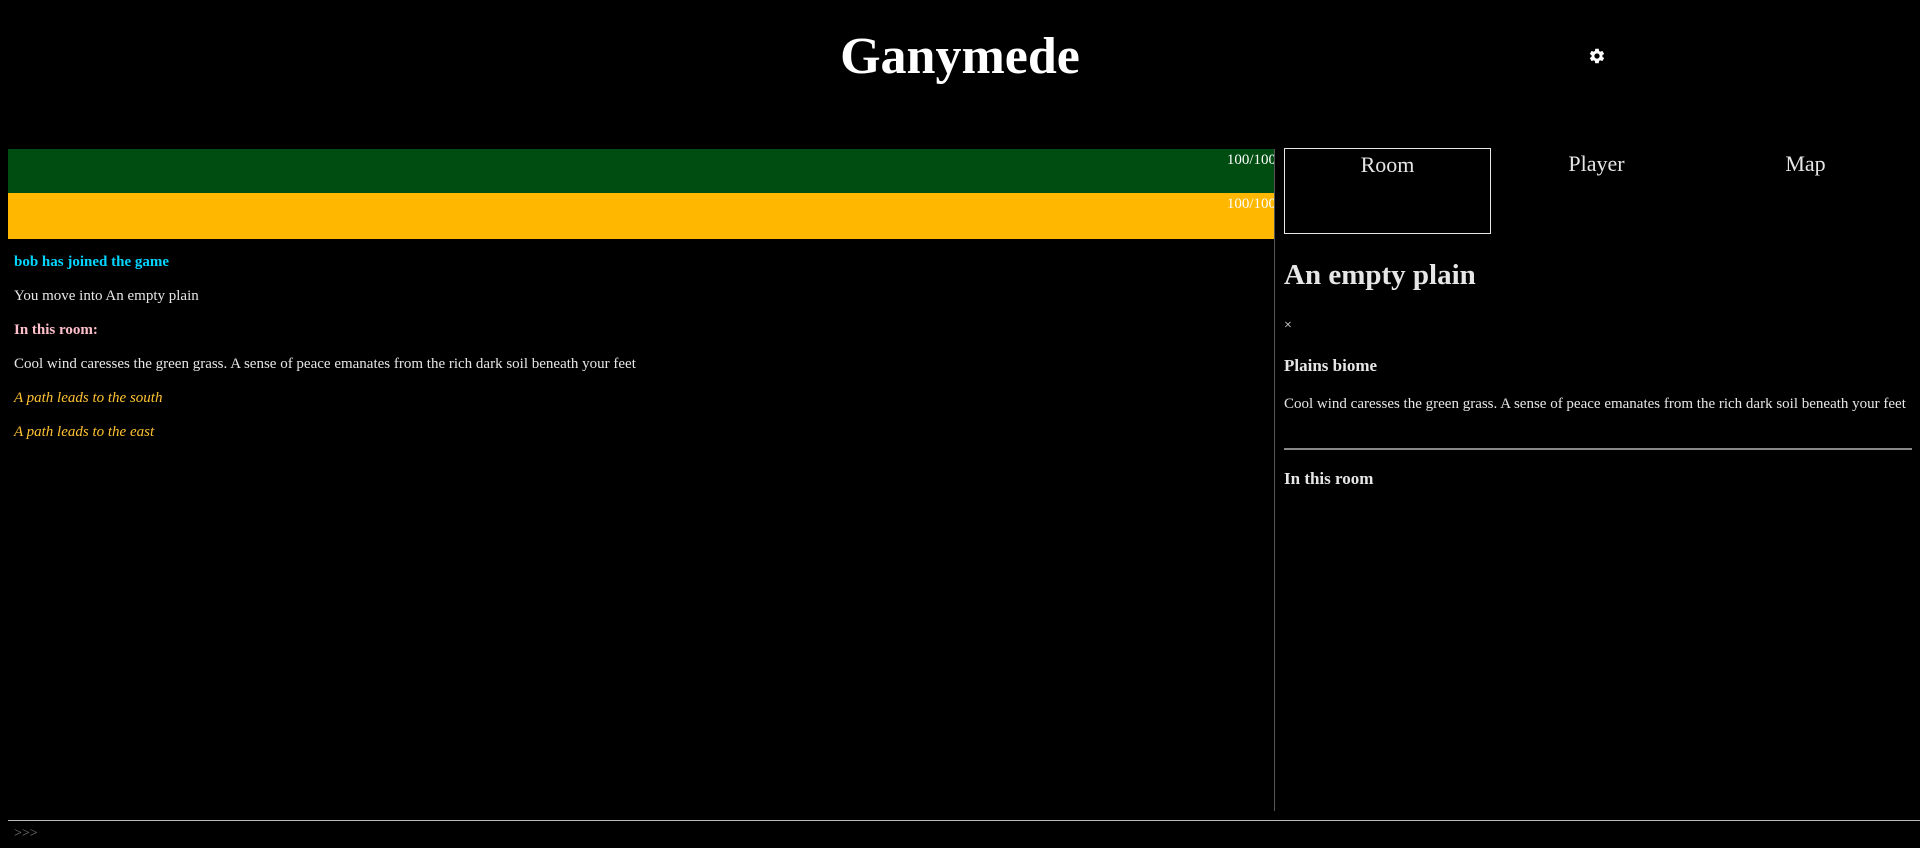 This screenshot has height=848, width=1920. What do you see at coordinates (1250, 160) in the screenshot?
I see `health-value: 100/100` at bounding box center [1250, 160].